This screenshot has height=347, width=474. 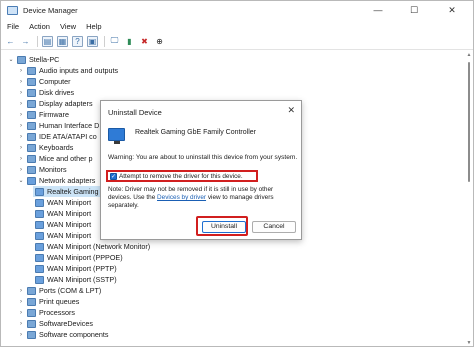 I want to click on minimize-button: —, so click(x=378, y=10).